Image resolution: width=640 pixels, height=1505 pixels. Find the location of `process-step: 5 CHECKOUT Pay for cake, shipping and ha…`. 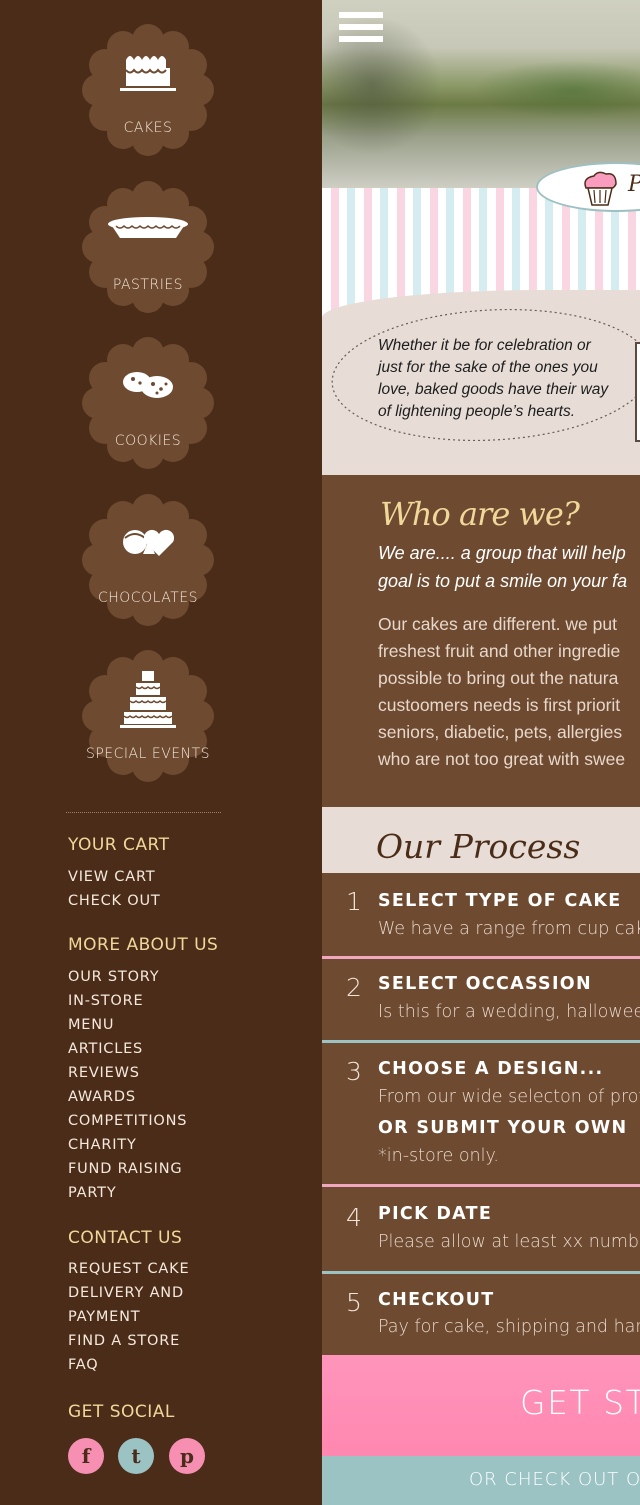

process-step: 5 CHECKOUT Pay for cake, shipping and ha… is located at coordinates (481, 1314).